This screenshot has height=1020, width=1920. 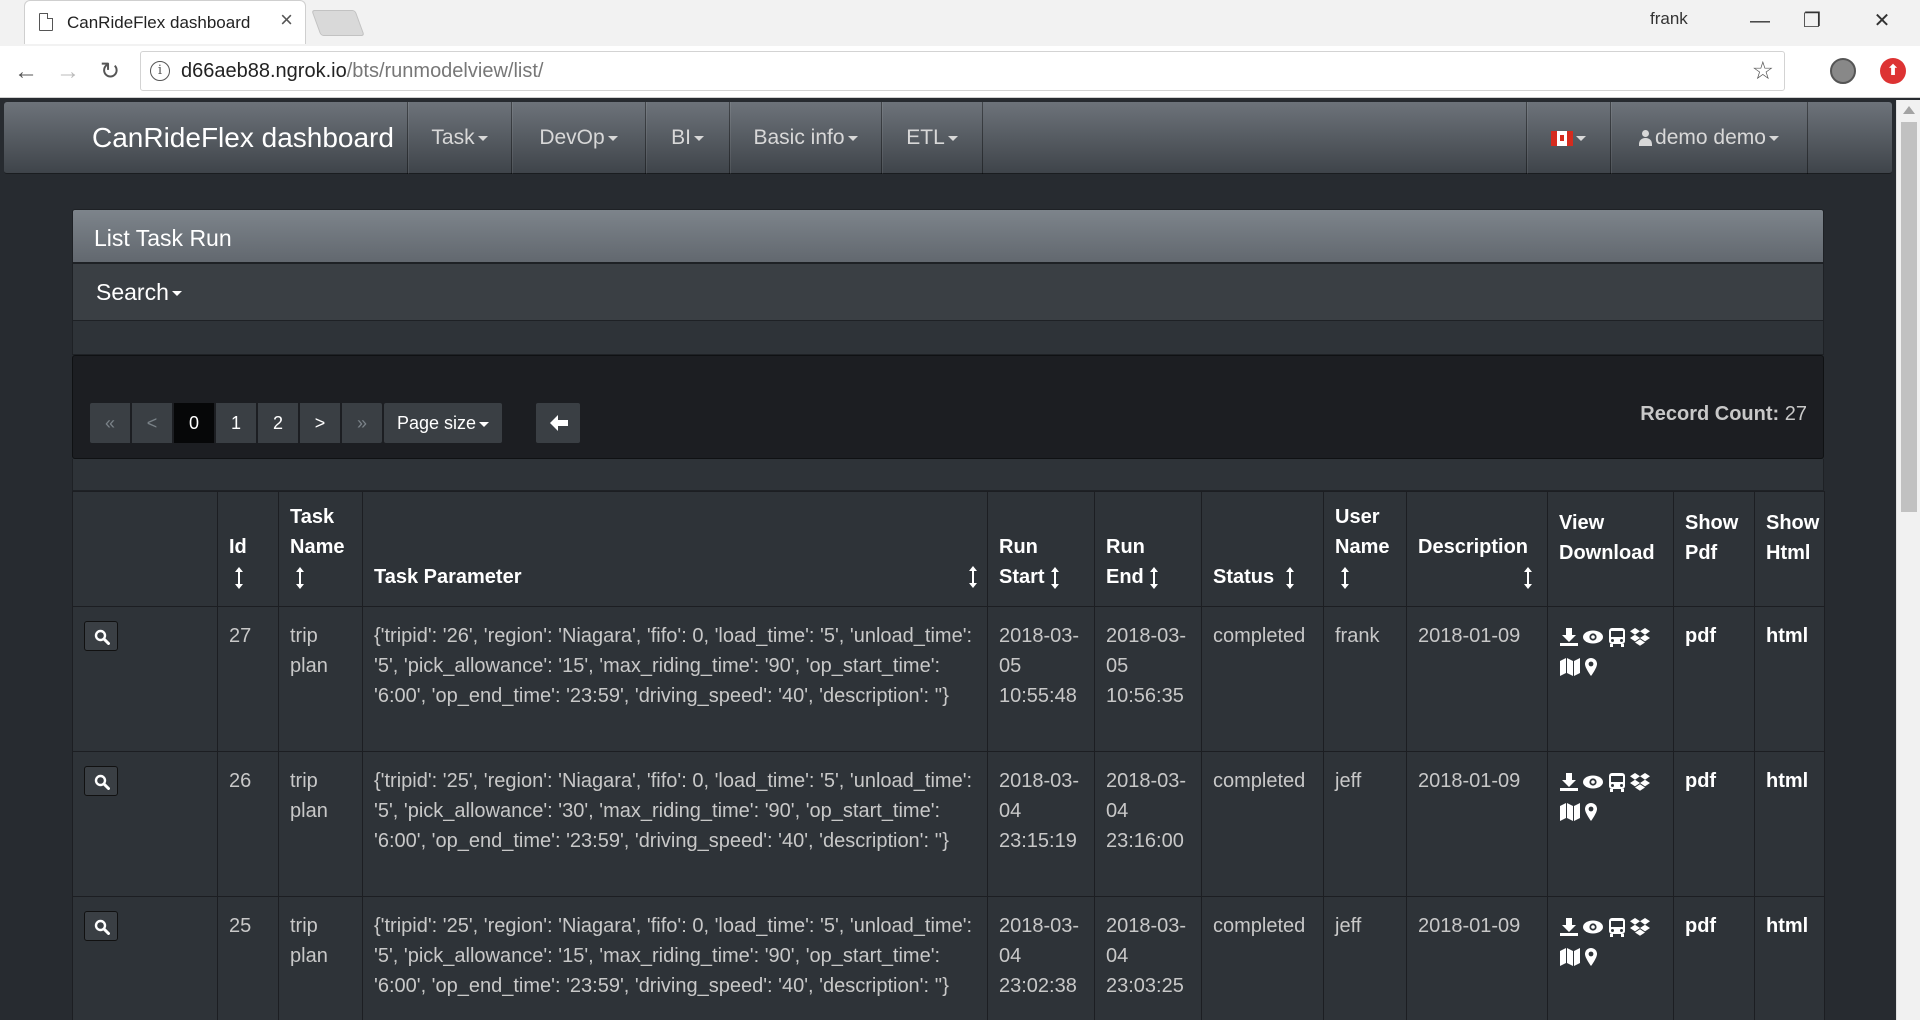 What do you see at coordinates (805, 138) in the screenshot?
I see `nav-basic-info: Basic info` at bounding box center [805, 138].